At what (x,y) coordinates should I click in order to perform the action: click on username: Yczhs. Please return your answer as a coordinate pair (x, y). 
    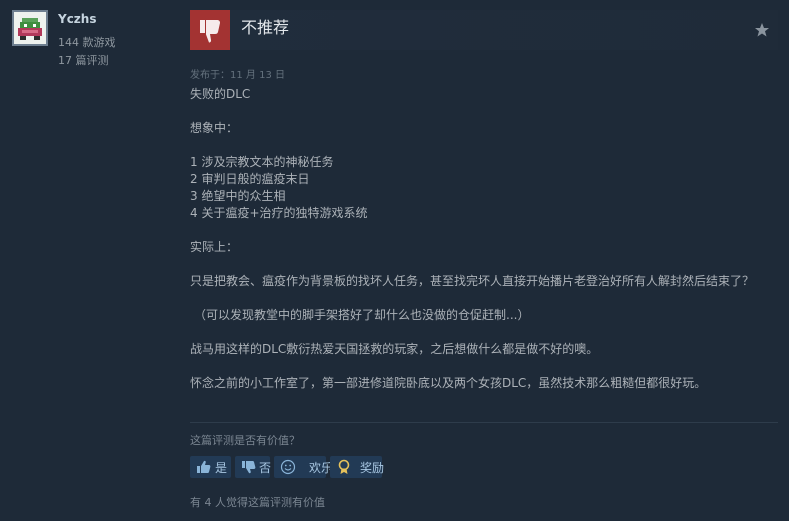
    Looking at the image, I should click on (77, 19).